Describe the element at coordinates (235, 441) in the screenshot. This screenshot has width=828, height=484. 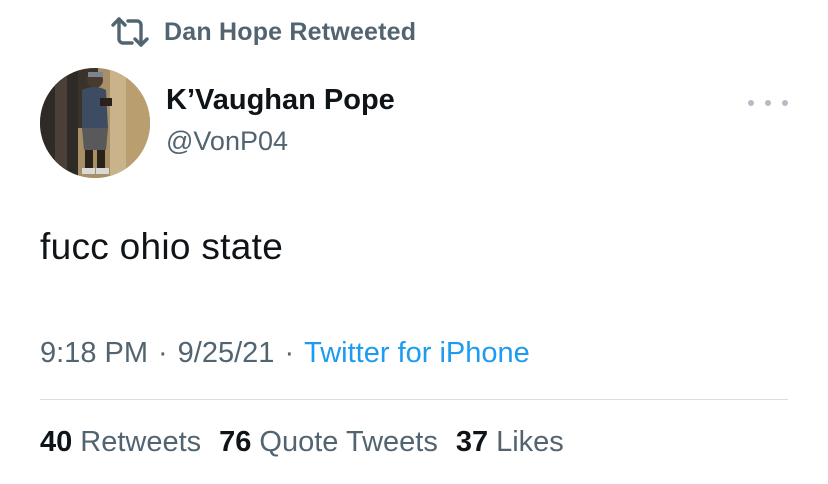
I see `quote-tweets-count: 76` at that location.